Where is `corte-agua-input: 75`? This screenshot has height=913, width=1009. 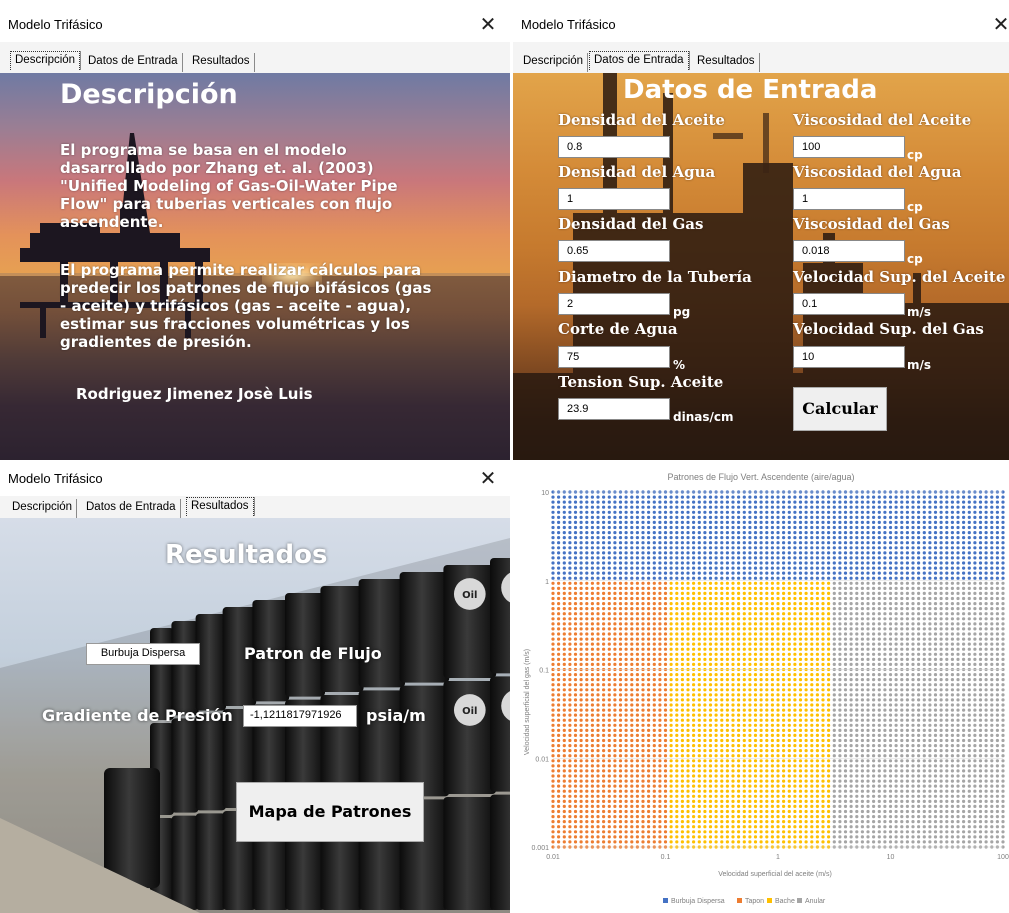
corte-agua-input: 75 is located at coordinates (614, 357).